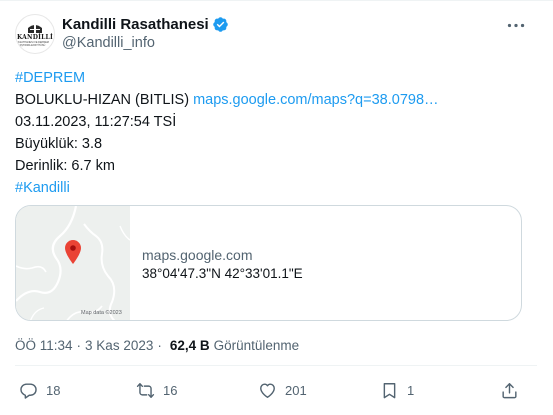  I want to click on meta-divider, so click(276, 365).